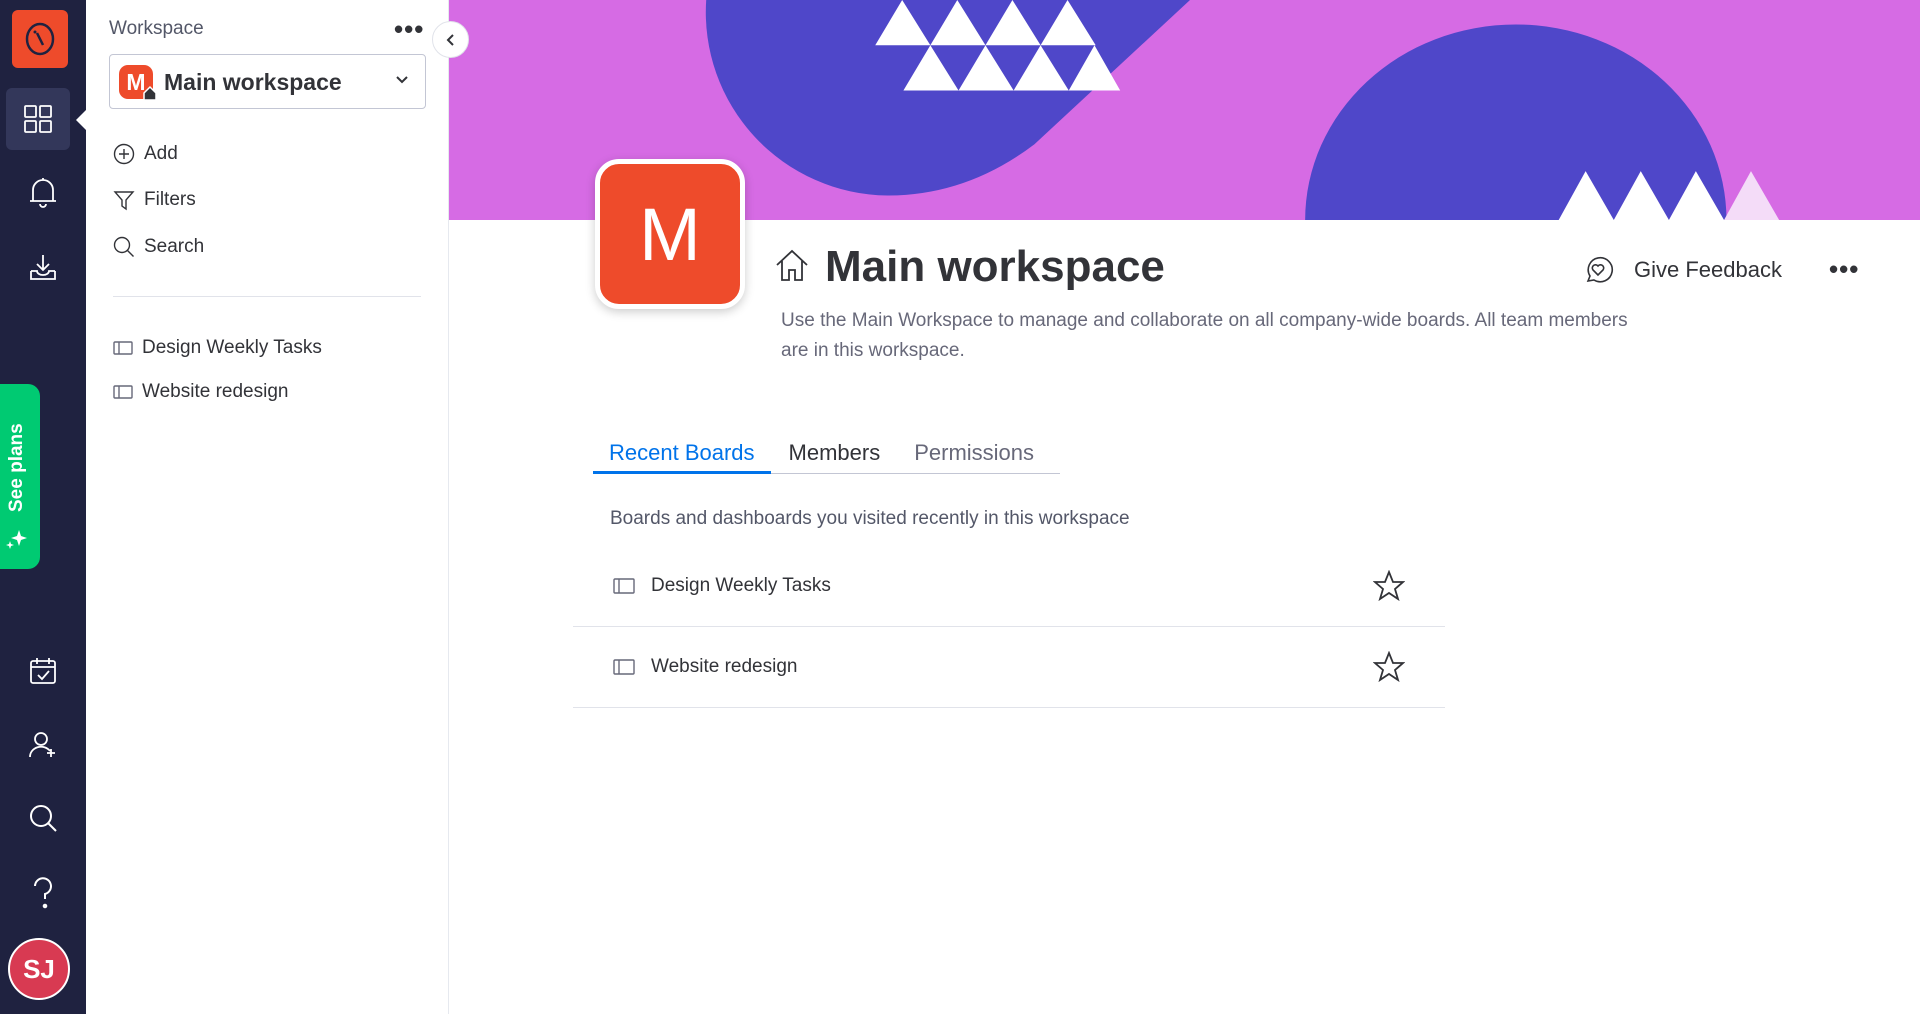  What do you see at coordinates (39, 969) in the screenshot?
I see `avatar: SJ` at bounding box center [39, 969].